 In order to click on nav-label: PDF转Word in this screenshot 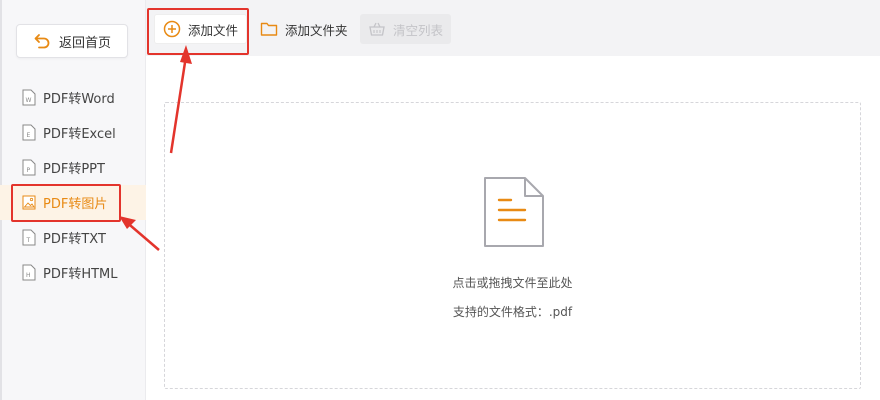, I will do `click(79, 99)`.